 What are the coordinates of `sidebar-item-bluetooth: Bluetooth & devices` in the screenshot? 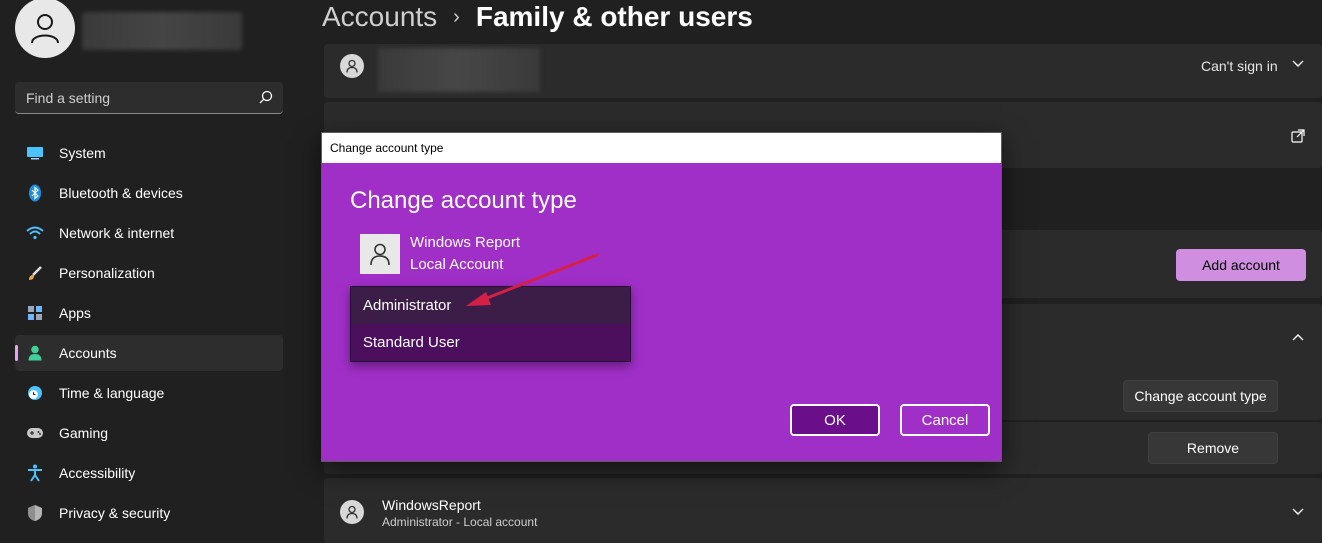 It's located at (149, 193).